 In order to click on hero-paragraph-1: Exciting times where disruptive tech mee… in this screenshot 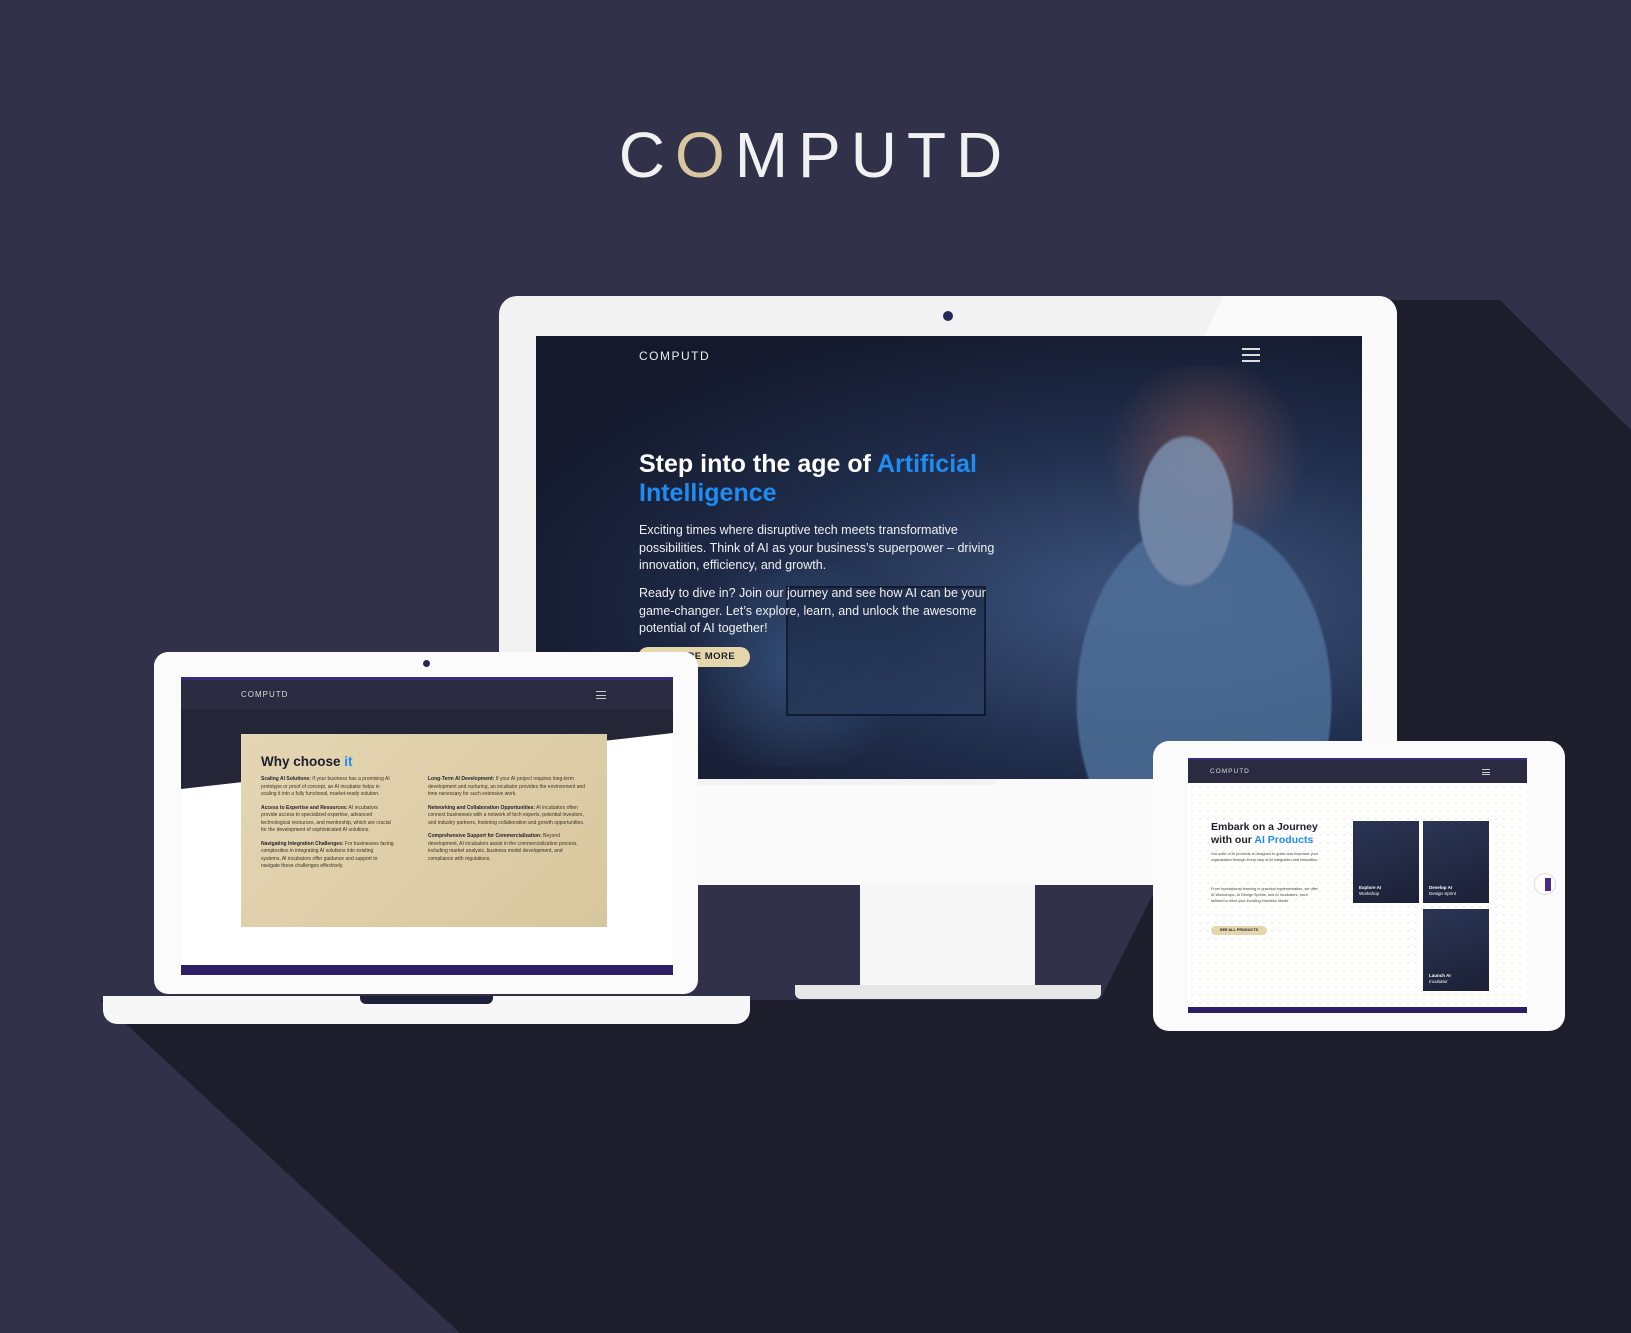, I will do `click(817, 547)`.